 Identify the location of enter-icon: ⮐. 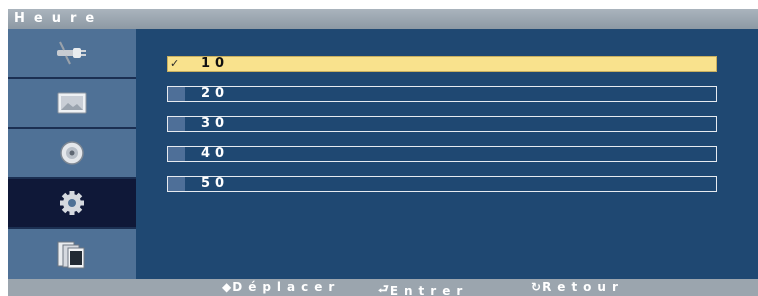
(383, 289).